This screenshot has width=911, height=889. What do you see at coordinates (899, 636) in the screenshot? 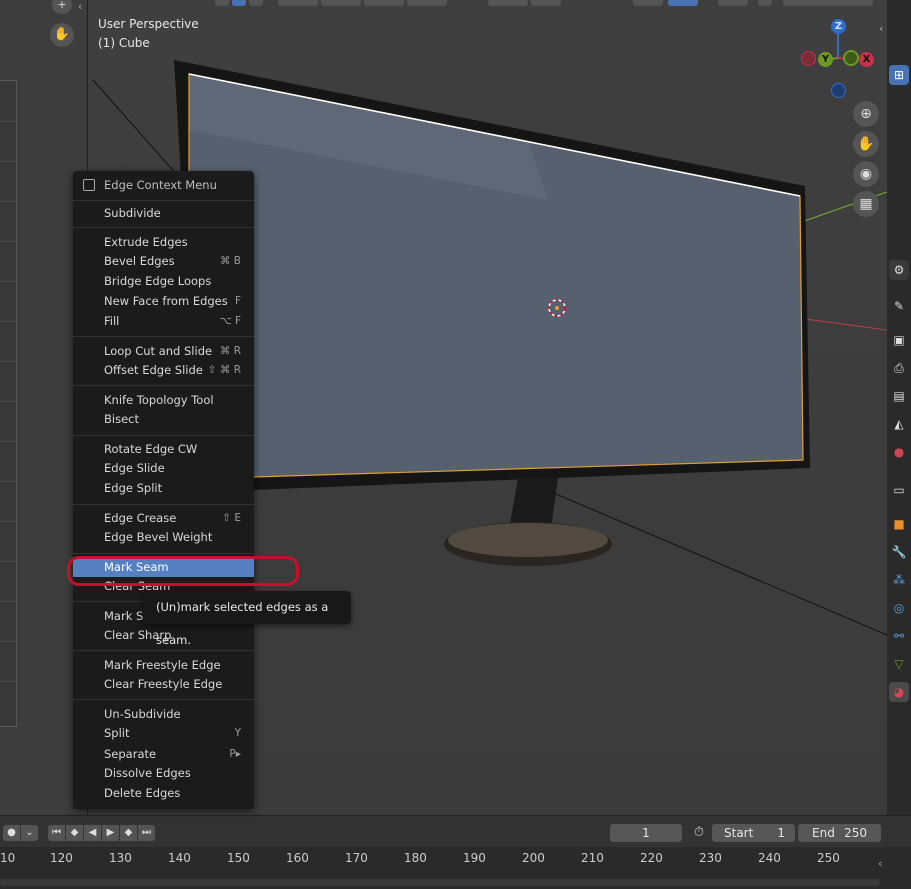
I see `constraints-icon: ⚯` at bounding box center [899, 636].